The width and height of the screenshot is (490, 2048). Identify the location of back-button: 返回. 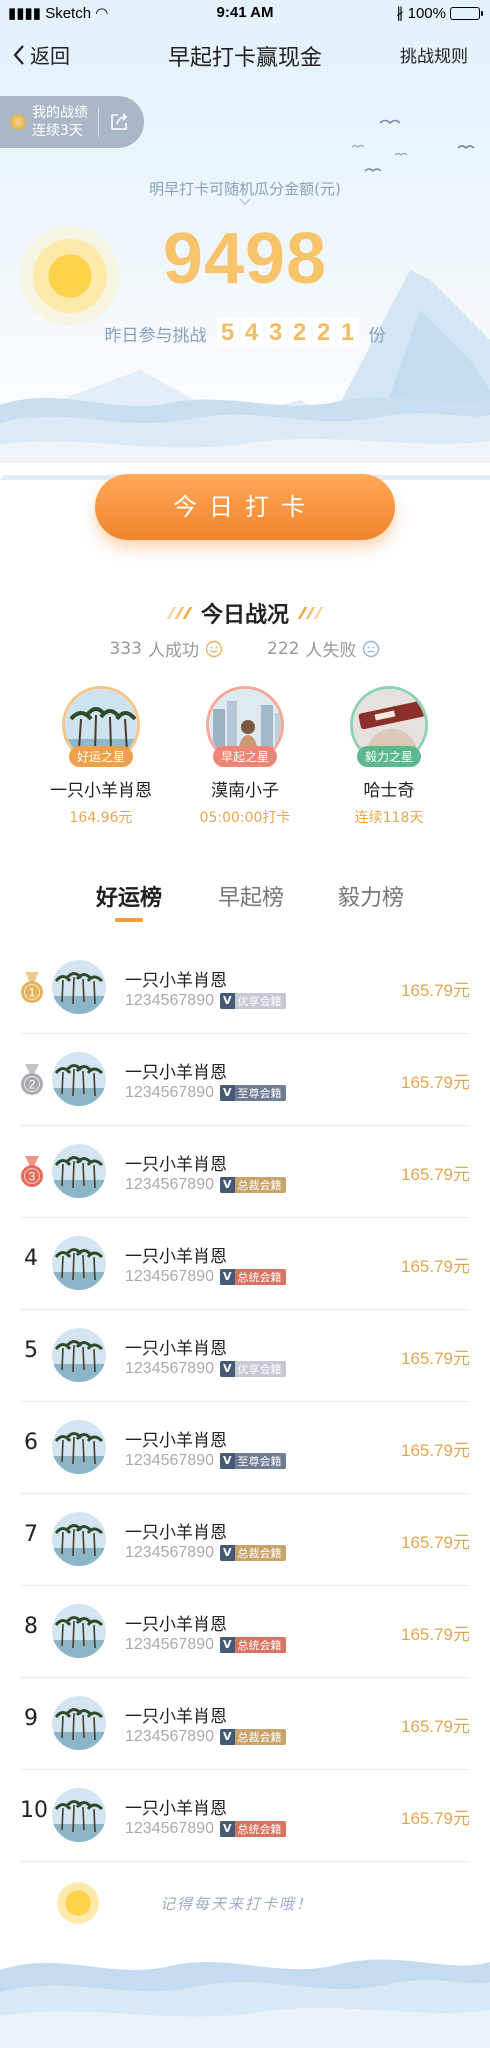
(41, 54).